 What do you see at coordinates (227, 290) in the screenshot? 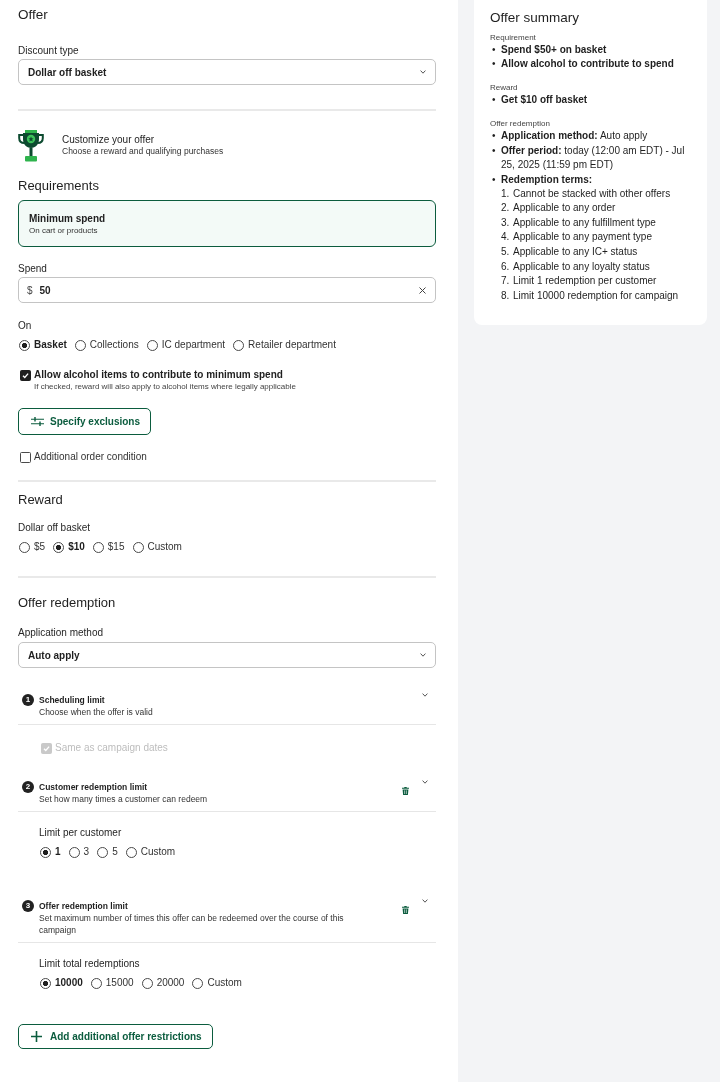
I see `spend-input: $ 50` at bounding box center [227, 290].